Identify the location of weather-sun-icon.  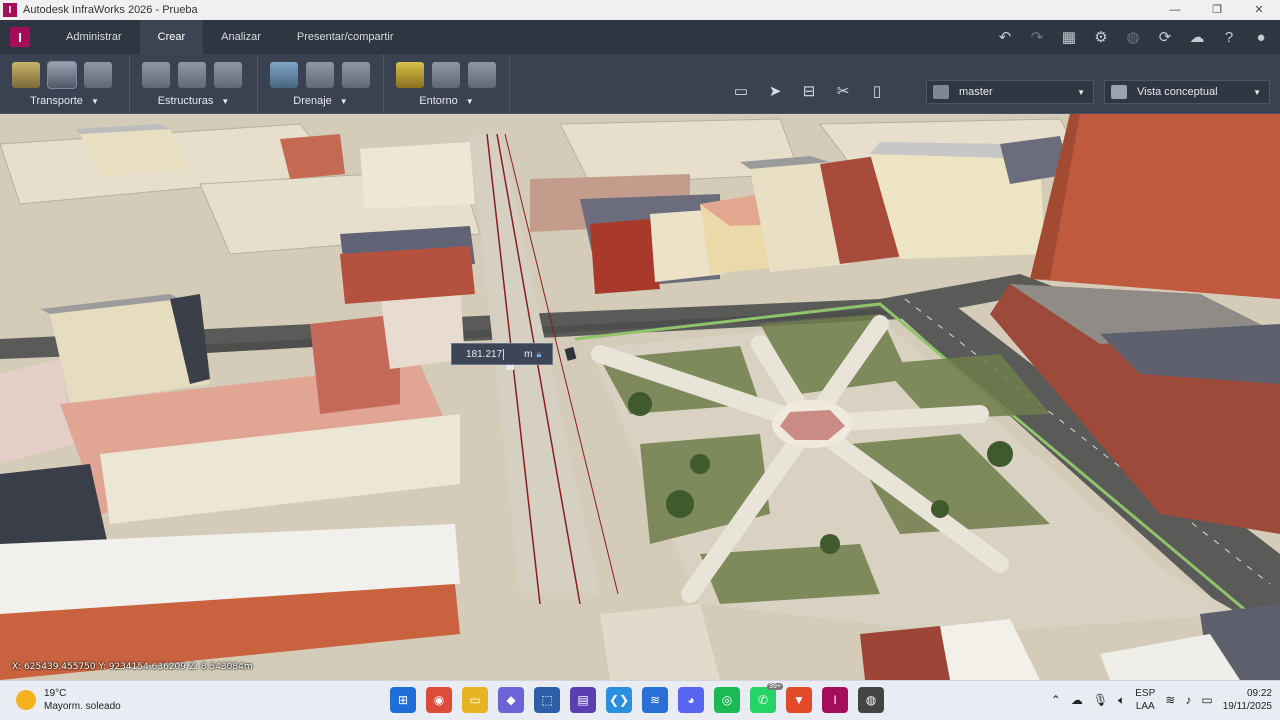
(26, 700).